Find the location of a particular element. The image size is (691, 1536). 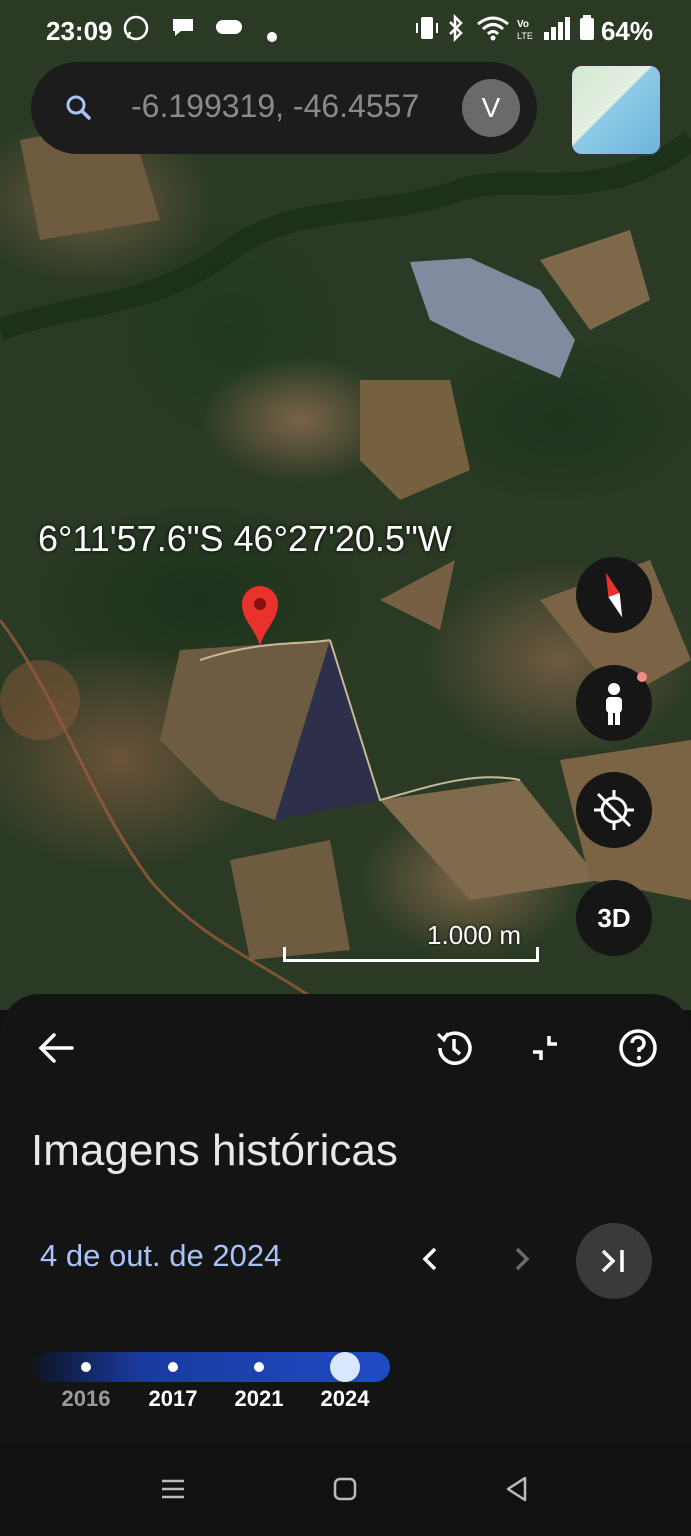

status-bar: 23:09 Vo LTE 64% is located at coordinates (345, 31).